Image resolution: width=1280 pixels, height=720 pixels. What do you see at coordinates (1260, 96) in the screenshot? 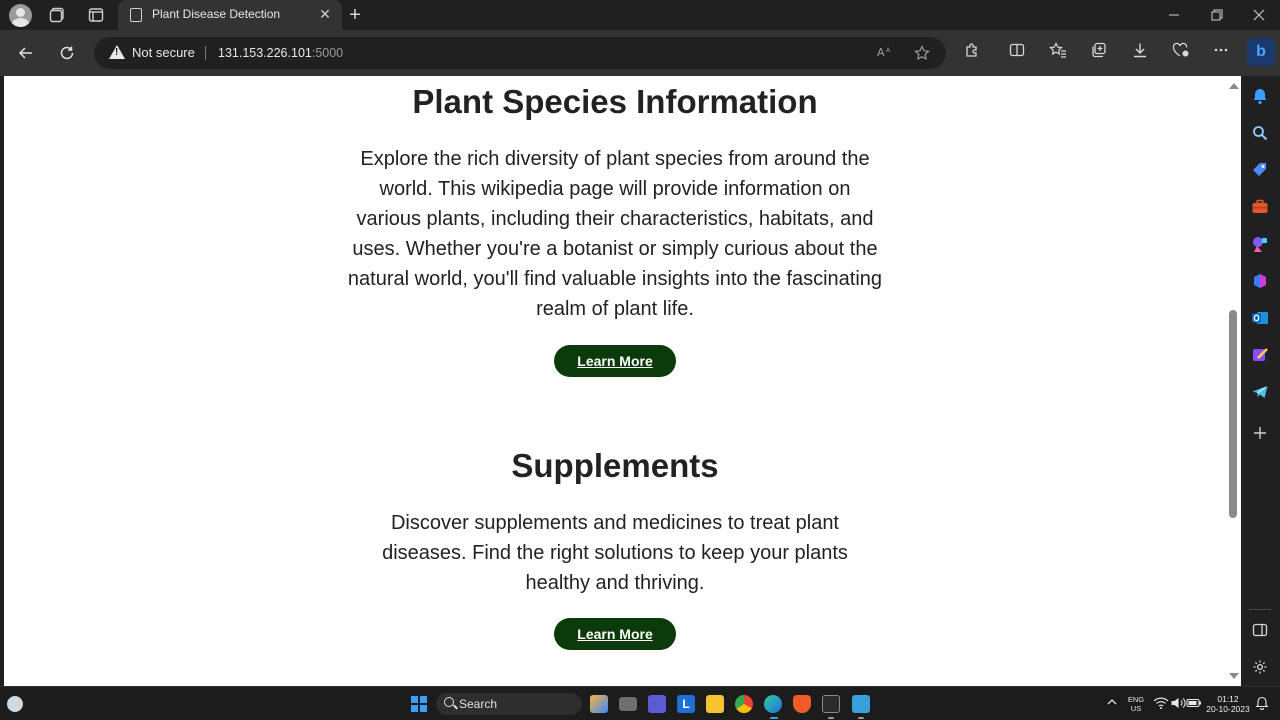
I see `notifications-bell-icon` at bounding box center [1260, 96].